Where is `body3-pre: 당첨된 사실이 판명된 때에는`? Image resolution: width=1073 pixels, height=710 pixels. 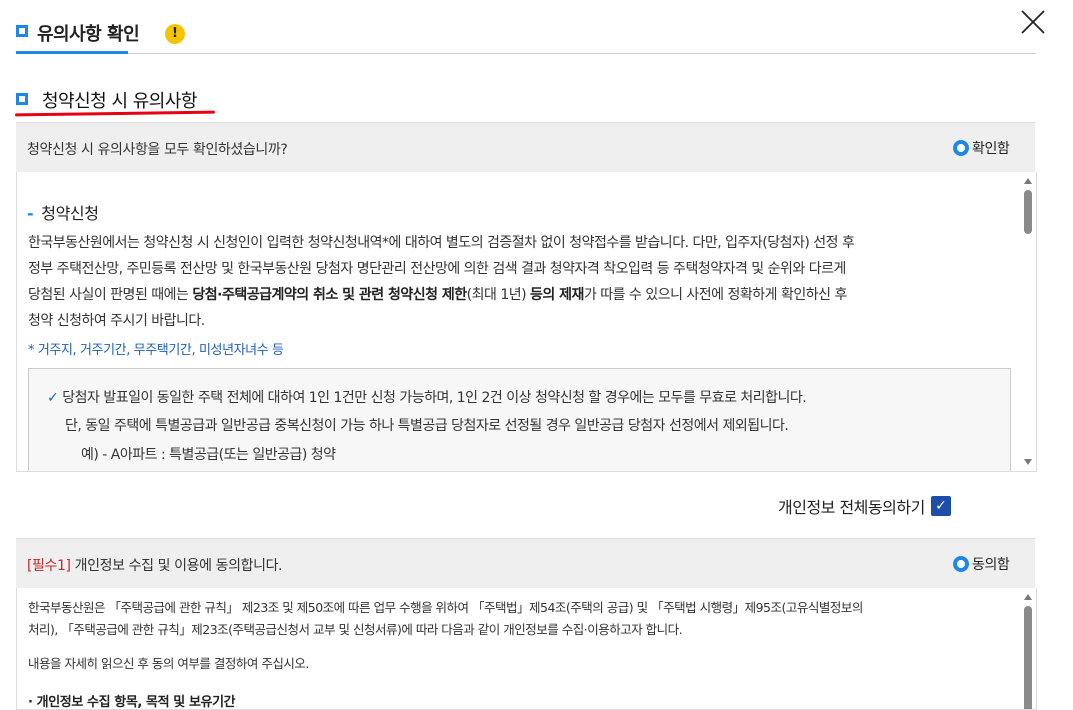 body3-pre: 당첨된 사실이 판명된 때에는 is located at coordinates (110, 295).